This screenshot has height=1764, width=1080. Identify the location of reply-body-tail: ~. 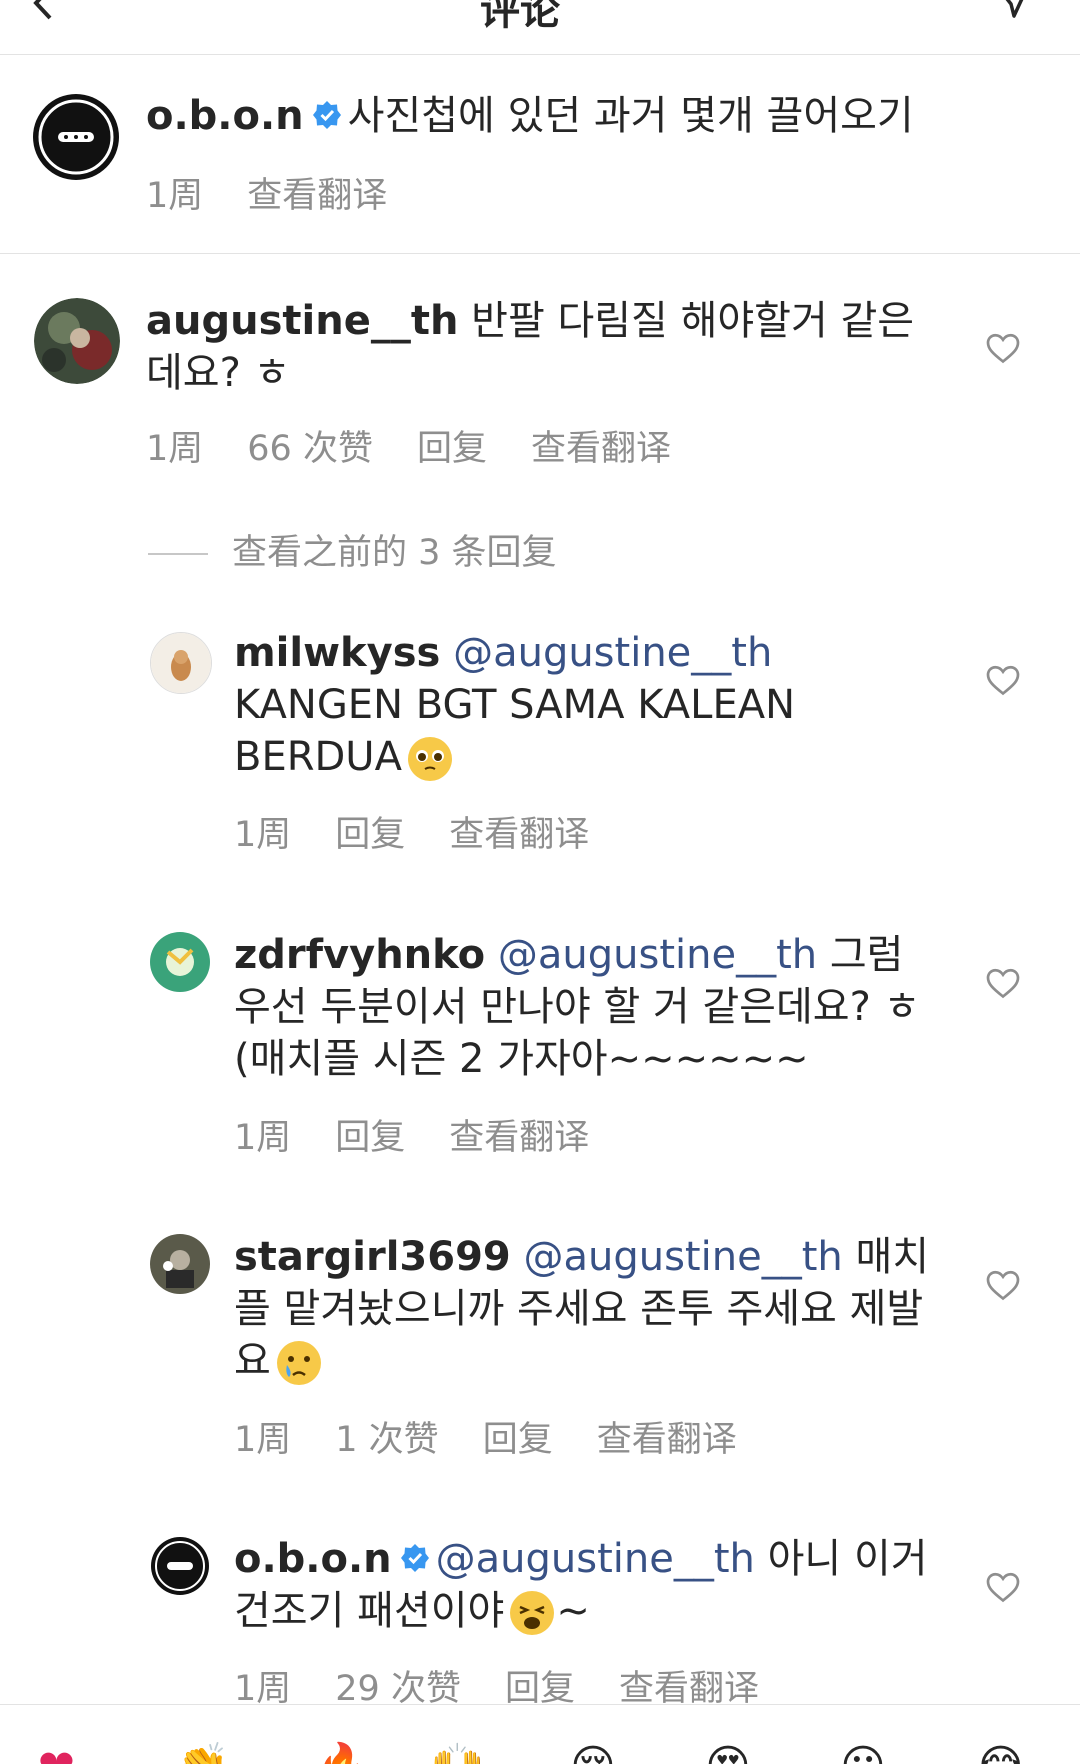
(573, 1611).